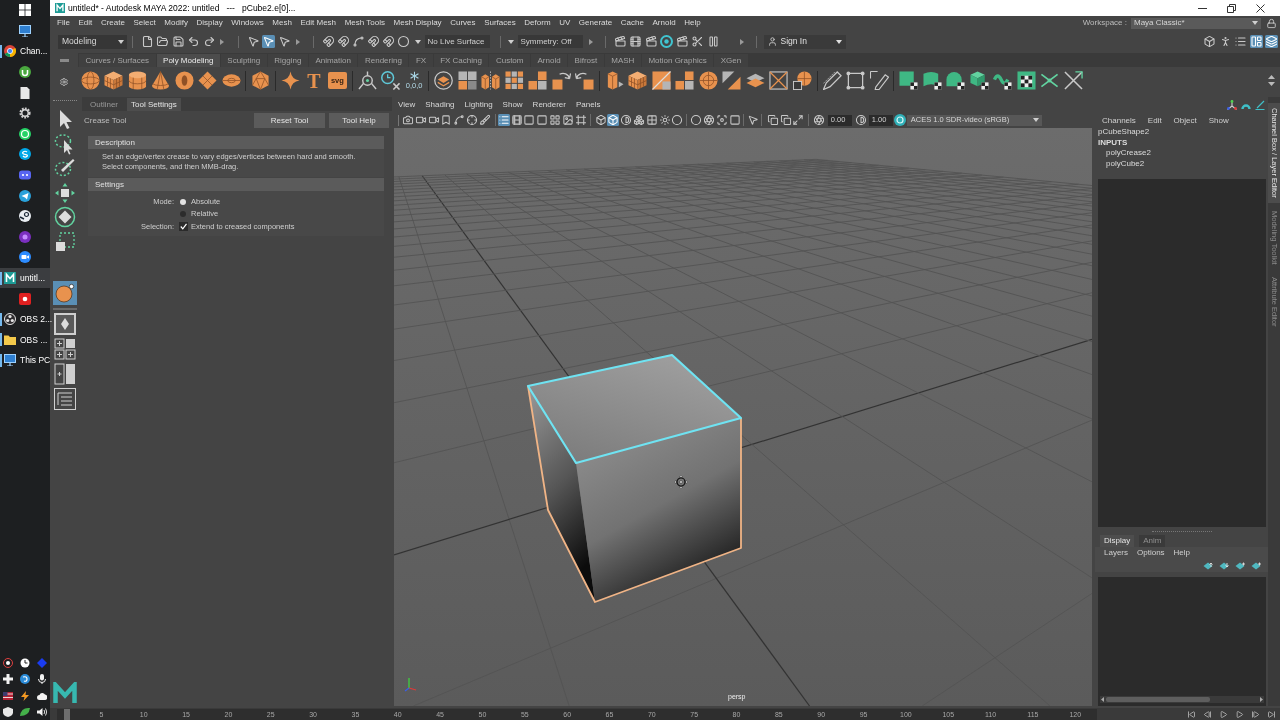  Describe the element at coordinates (1182, 553) in the screenshot. I see `menu-item: Help` at that location.